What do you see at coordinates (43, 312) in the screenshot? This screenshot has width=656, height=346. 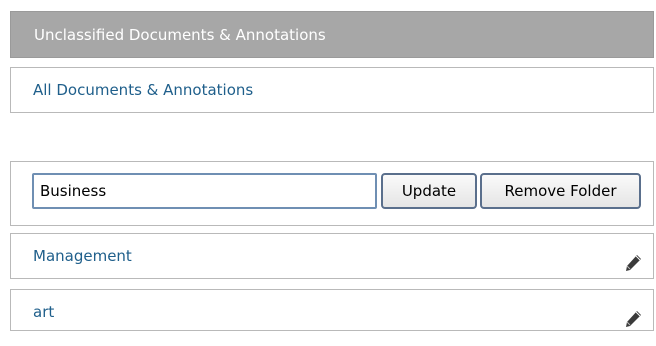 I see `folder-item-label: art` at bounding box center [43, 312].